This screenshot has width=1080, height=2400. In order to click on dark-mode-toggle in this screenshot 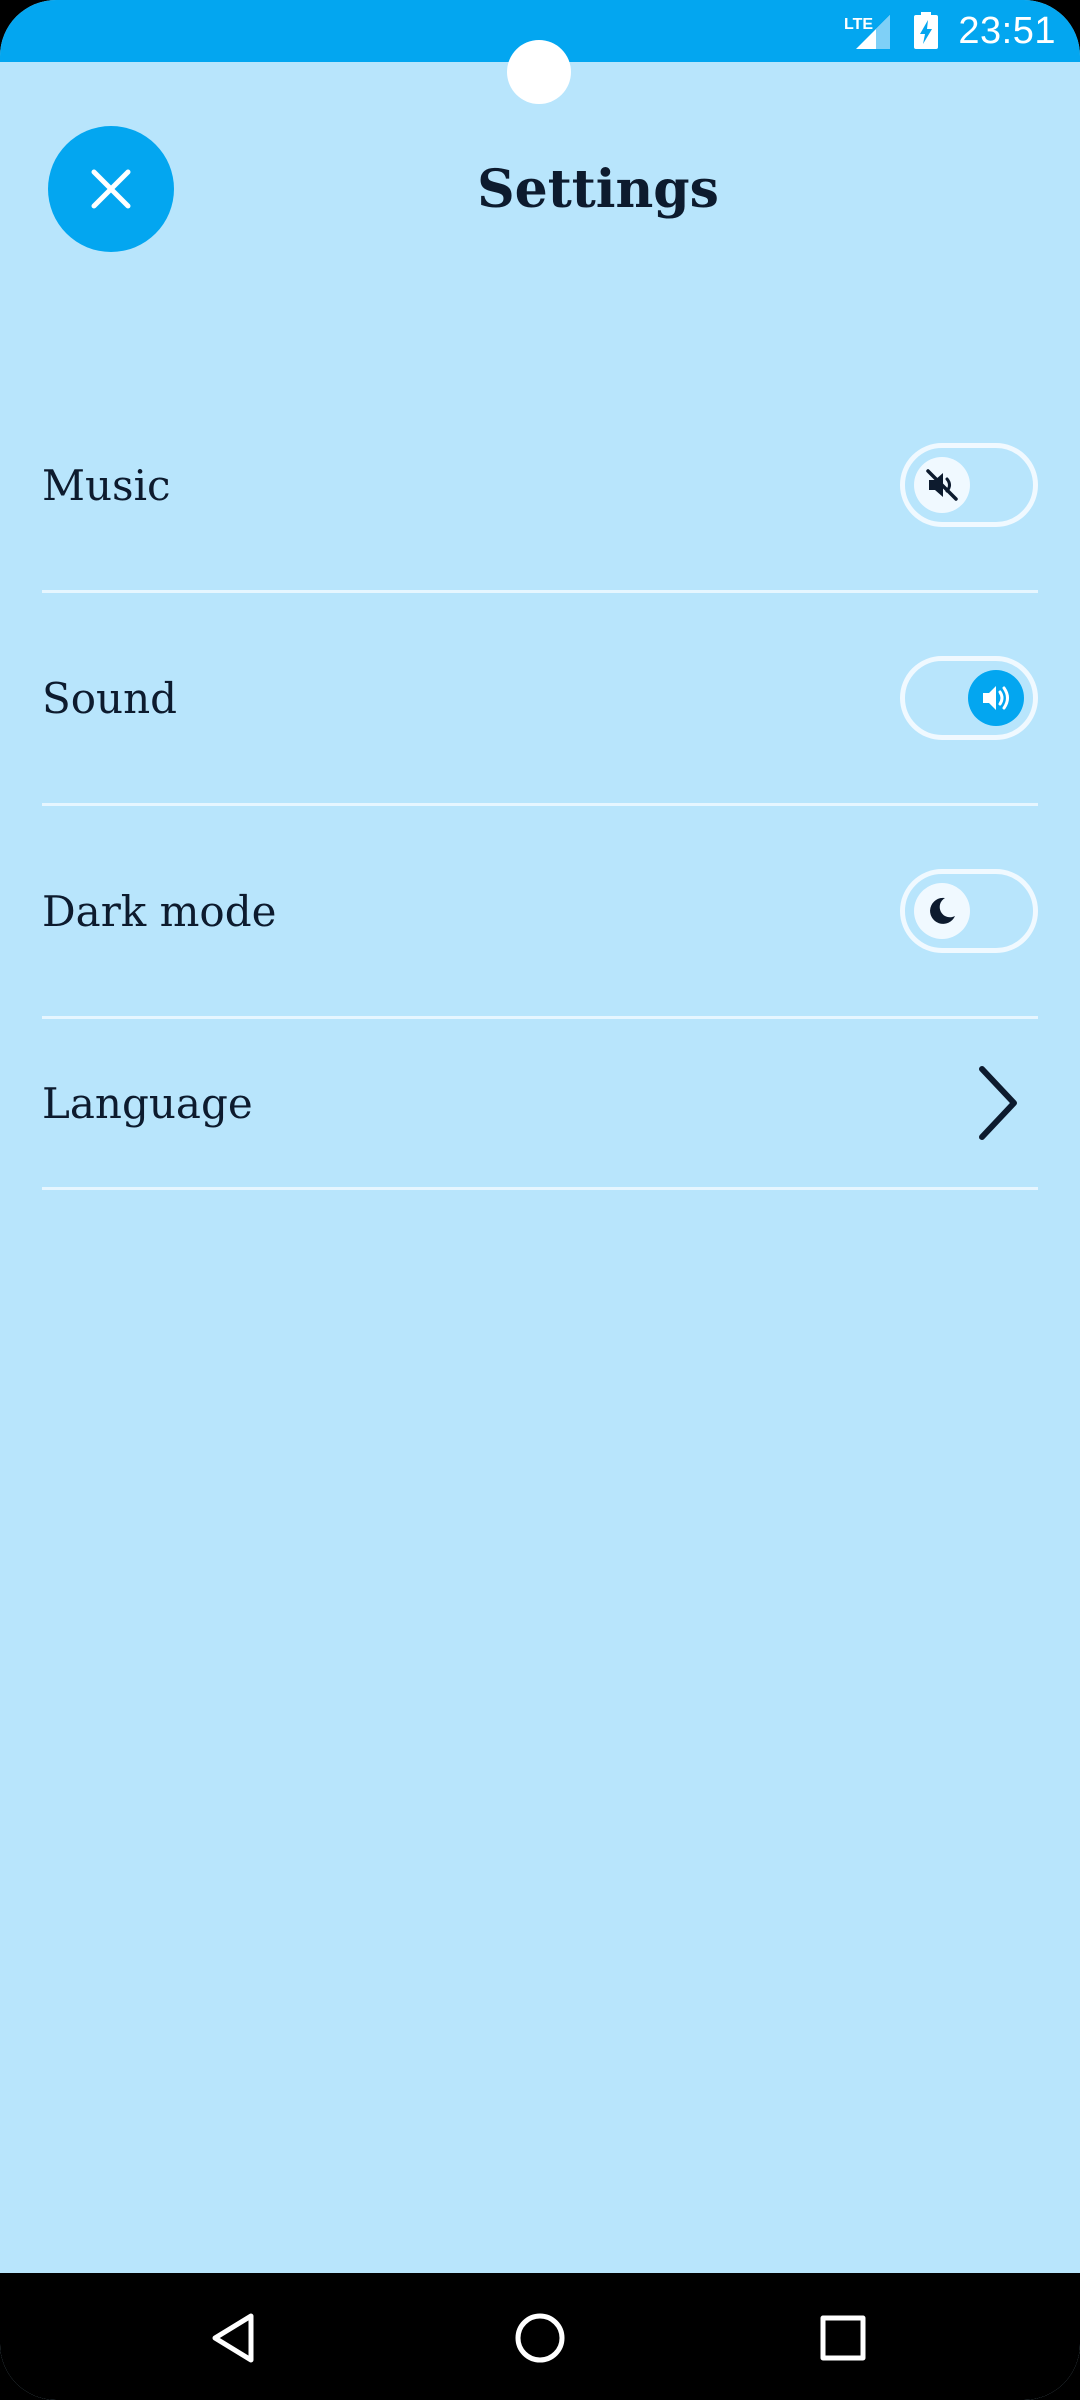, I will do `click(969, 911)`.